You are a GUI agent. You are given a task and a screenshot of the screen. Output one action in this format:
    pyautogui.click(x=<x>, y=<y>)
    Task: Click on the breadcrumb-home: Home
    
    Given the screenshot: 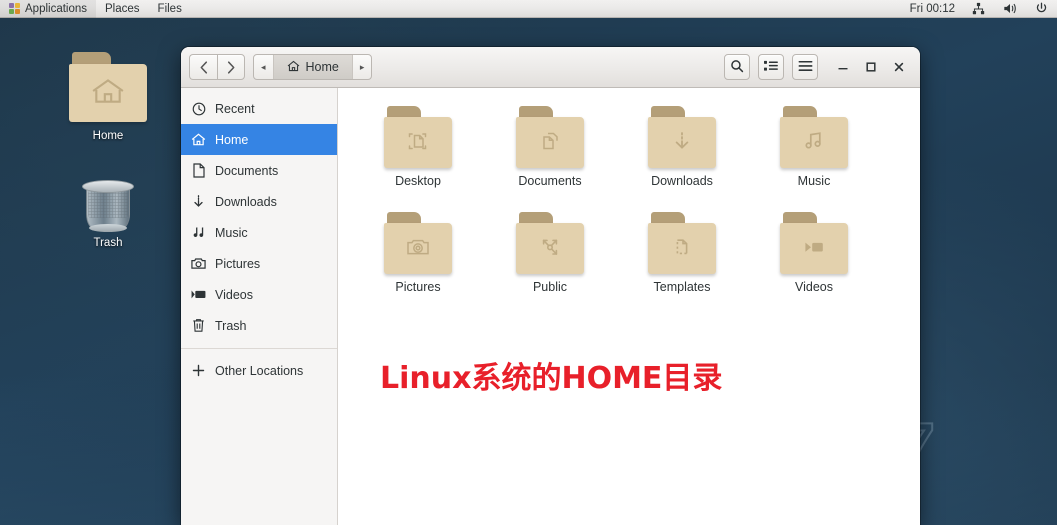 What is the action you would take?
    pyautogui.click(x=313, y=67)
    